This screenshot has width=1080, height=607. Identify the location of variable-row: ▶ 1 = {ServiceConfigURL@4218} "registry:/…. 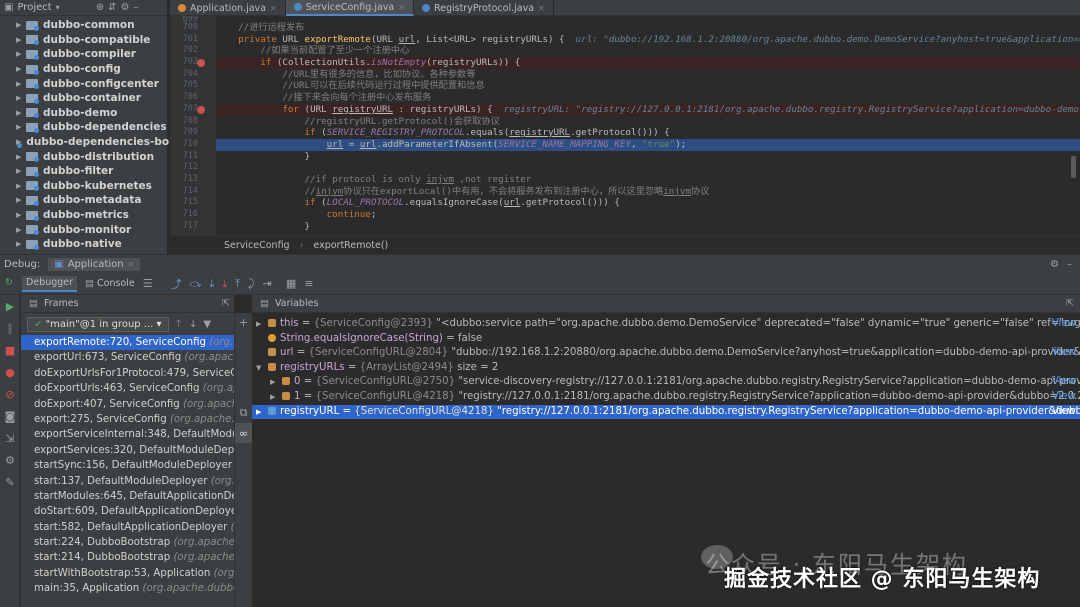
(666, 397).